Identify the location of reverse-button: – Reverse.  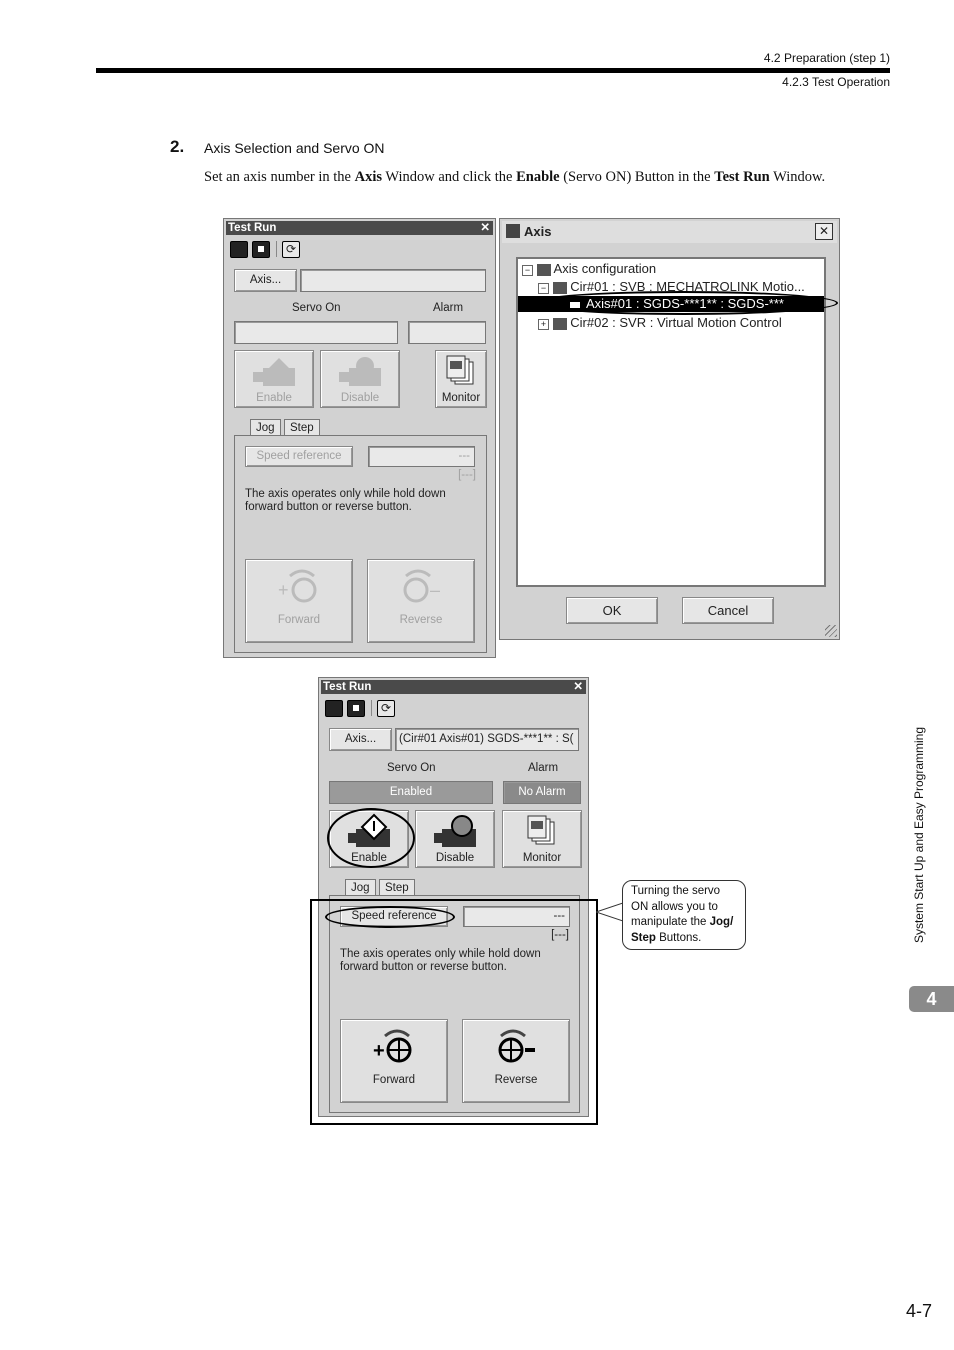
(421, 601).